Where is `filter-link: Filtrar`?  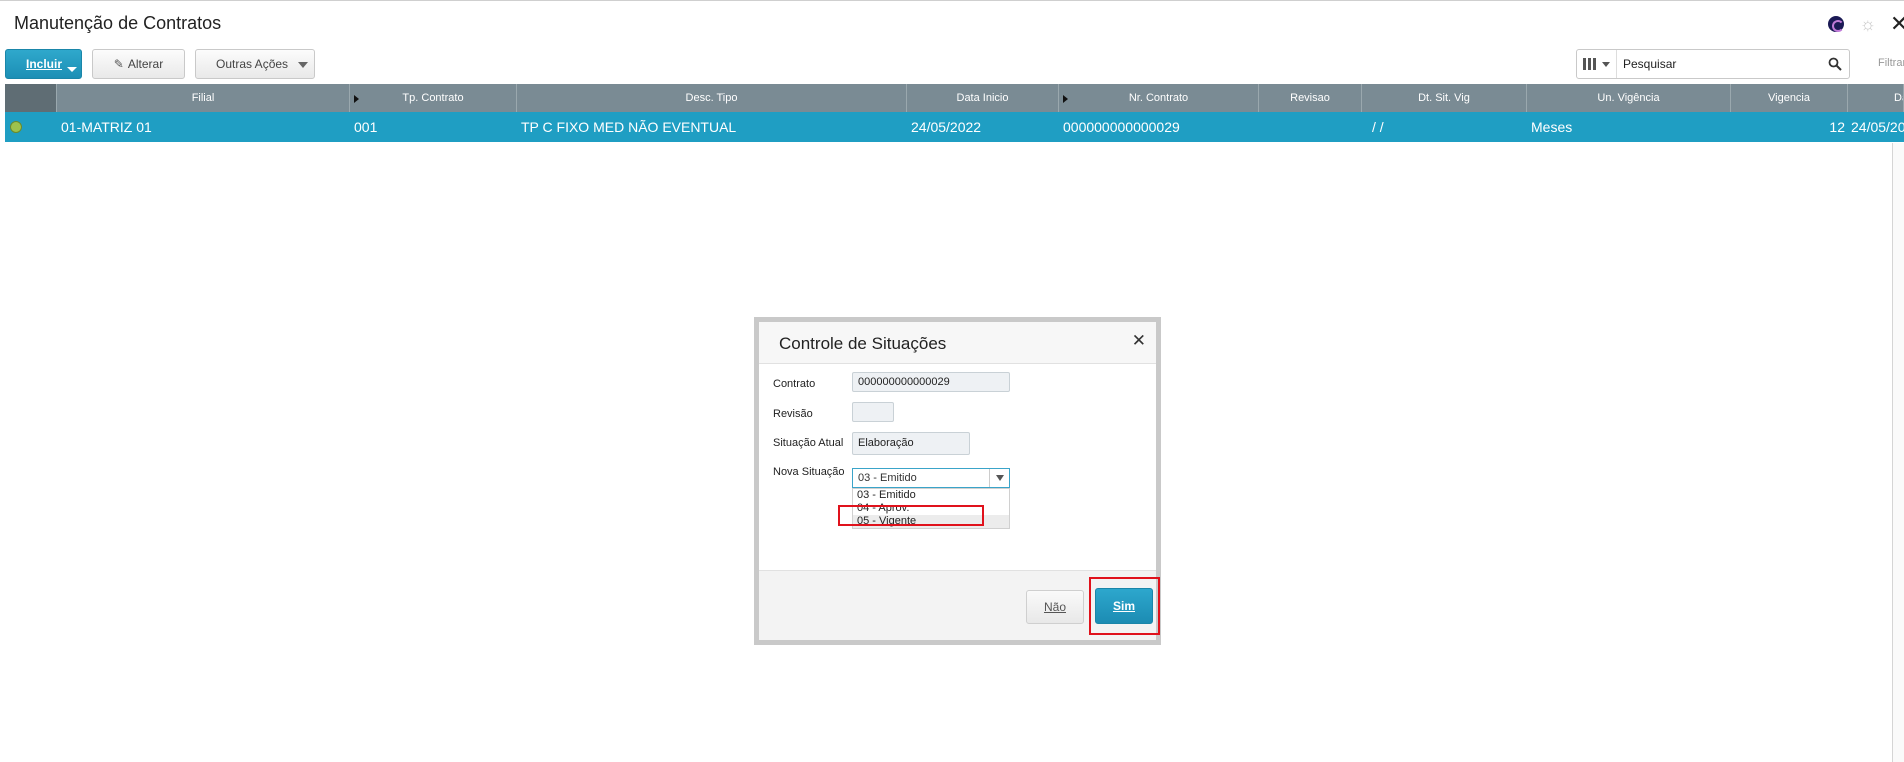 filter-link: Filtrar is located at coordinates (1891, 63).